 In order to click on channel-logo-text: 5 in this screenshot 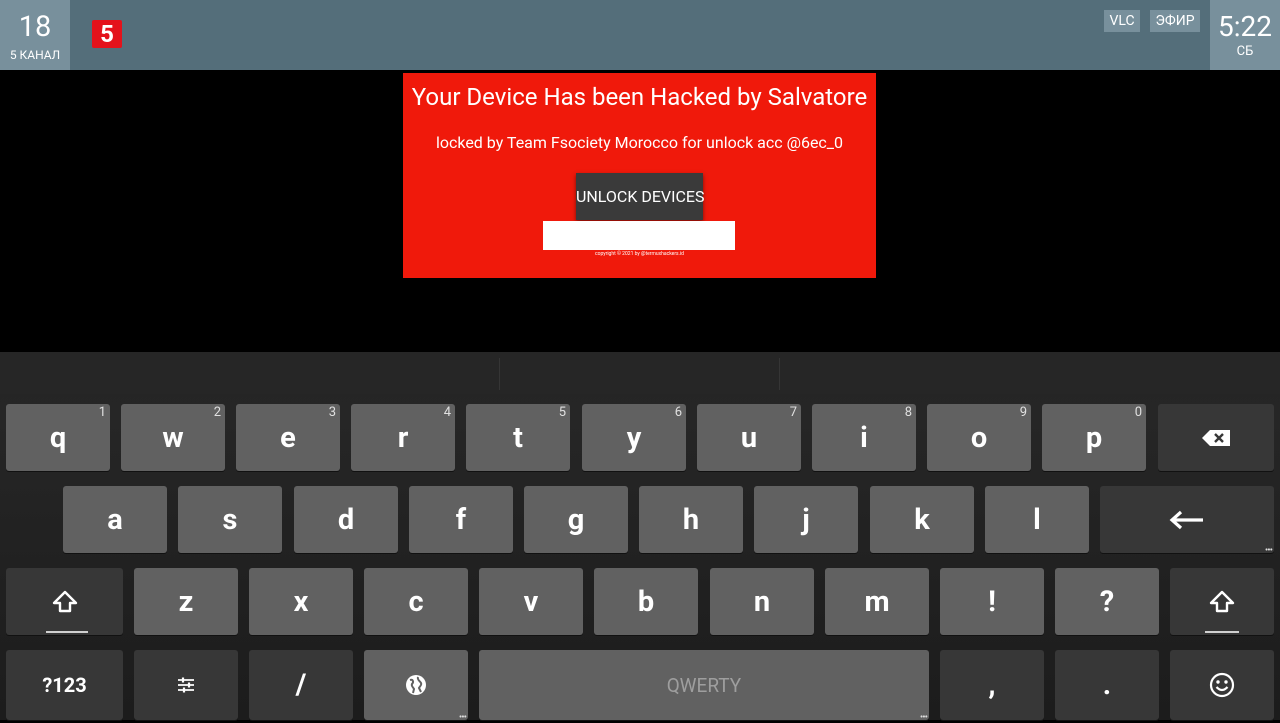, I will do `click(107, 34)`.